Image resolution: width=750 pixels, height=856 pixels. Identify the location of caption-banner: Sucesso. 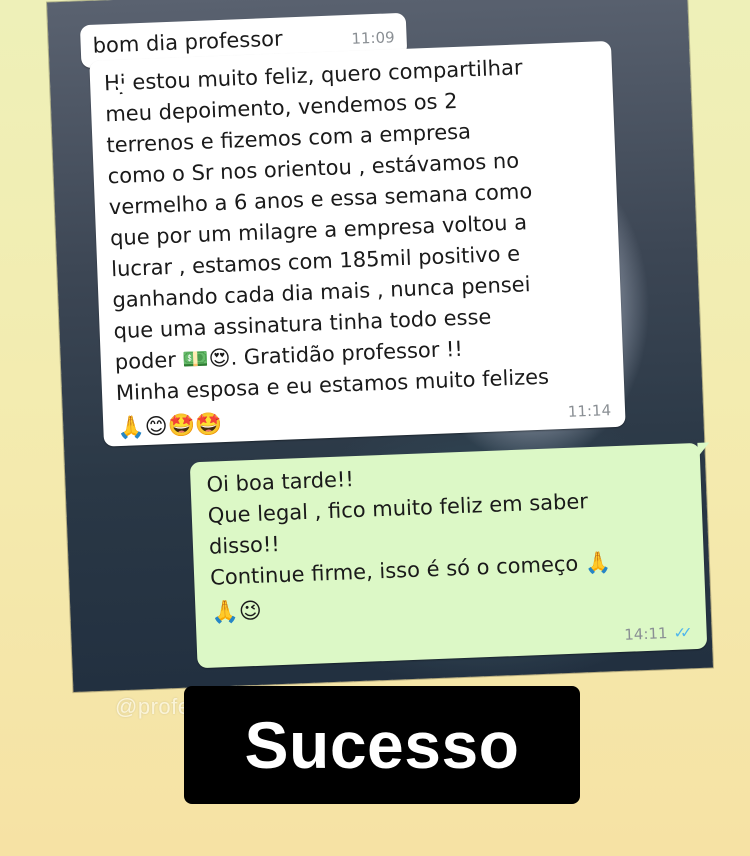
(382, 745).